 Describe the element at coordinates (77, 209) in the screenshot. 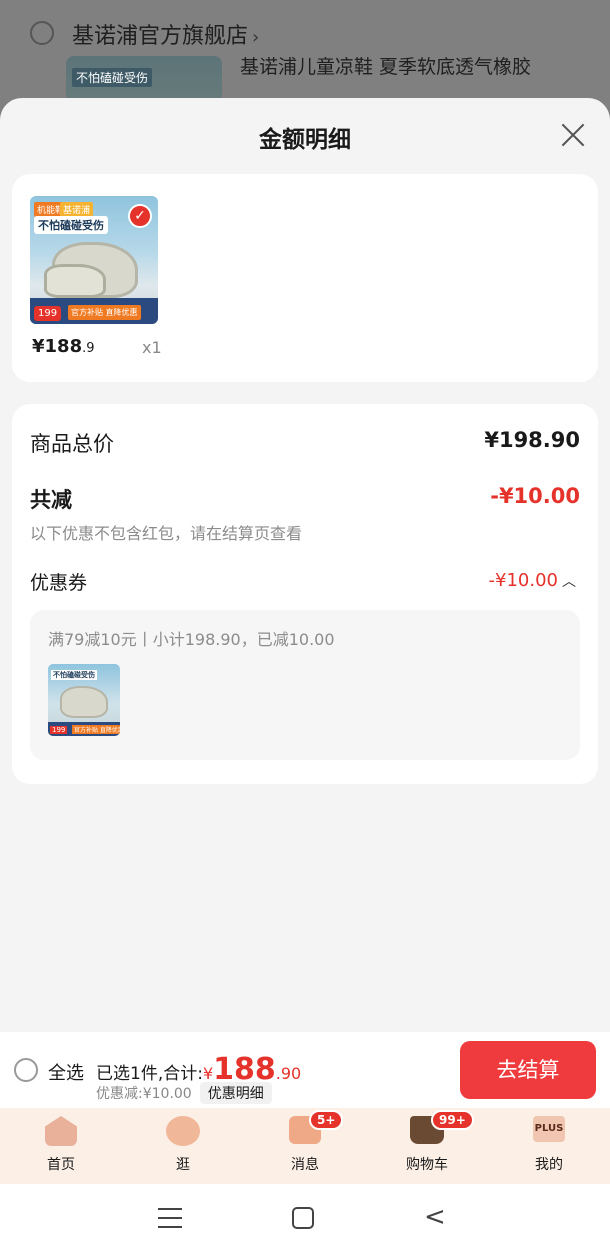

I see `brand-badge: 基诺浦` at that location.